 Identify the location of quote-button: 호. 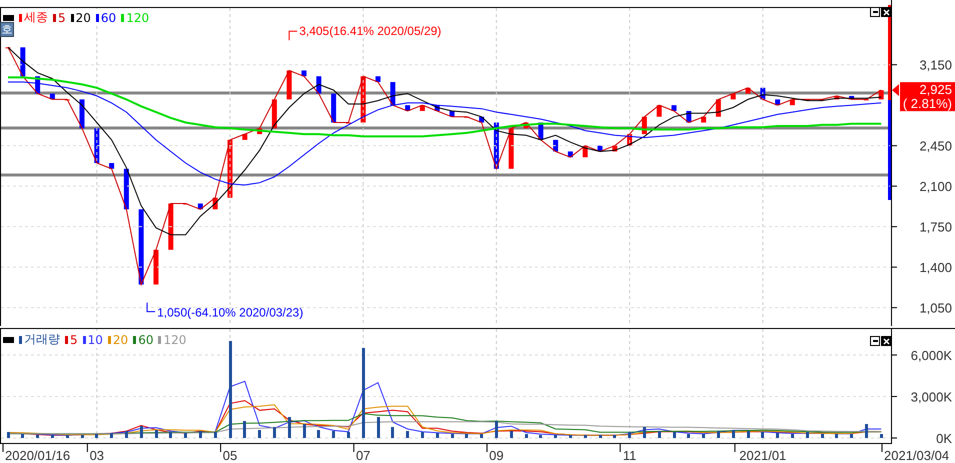
(7, 29).